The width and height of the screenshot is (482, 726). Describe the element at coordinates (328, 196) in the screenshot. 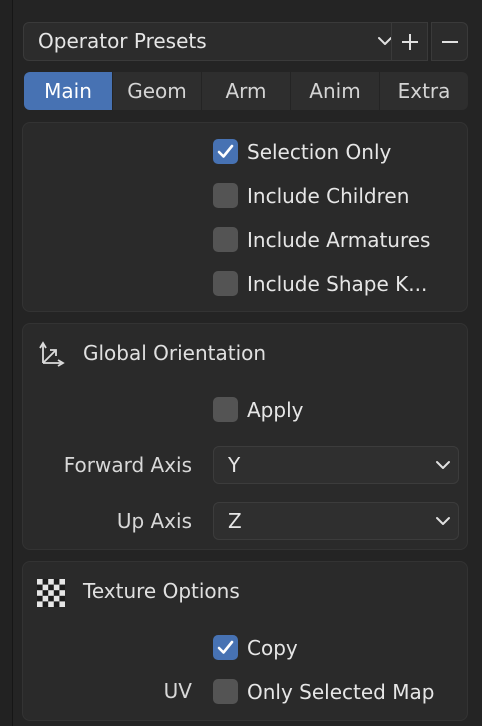

I see `include-children-label: Include Children` at that location.